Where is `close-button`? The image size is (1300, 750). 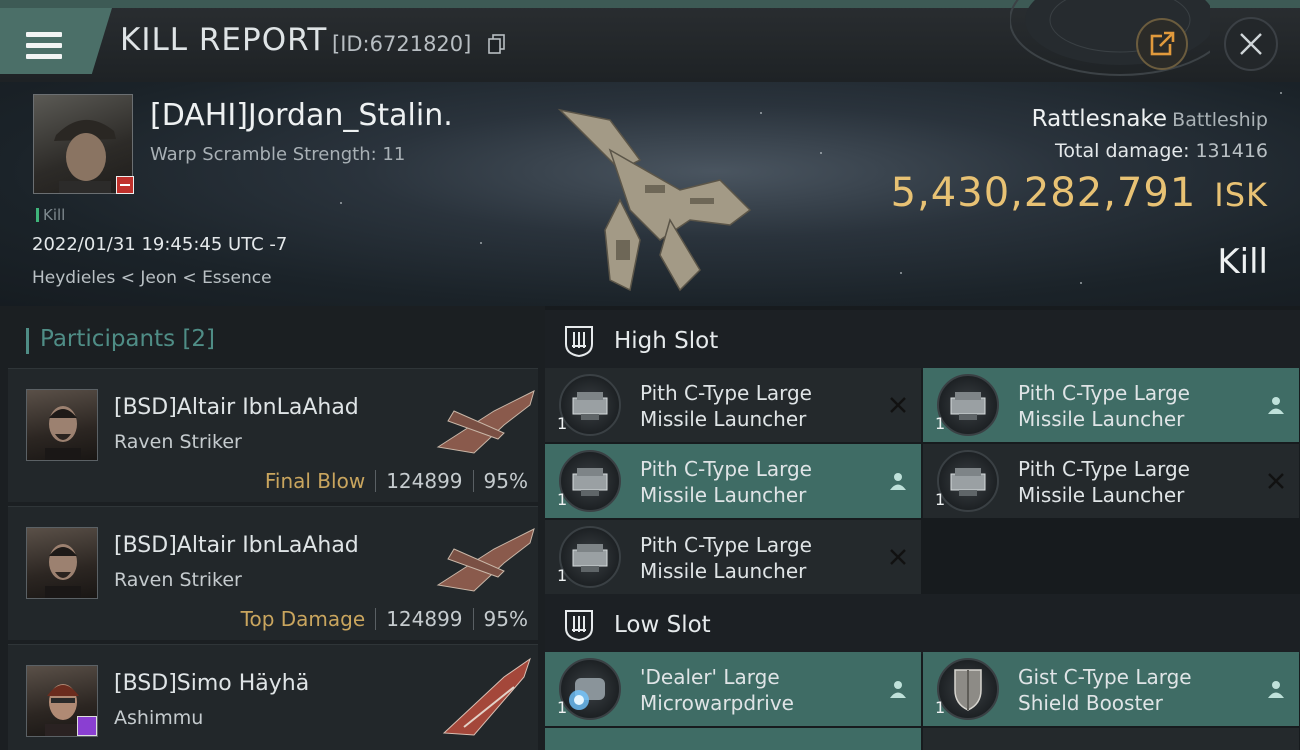 close-button is located at coordinates (1251, 44).